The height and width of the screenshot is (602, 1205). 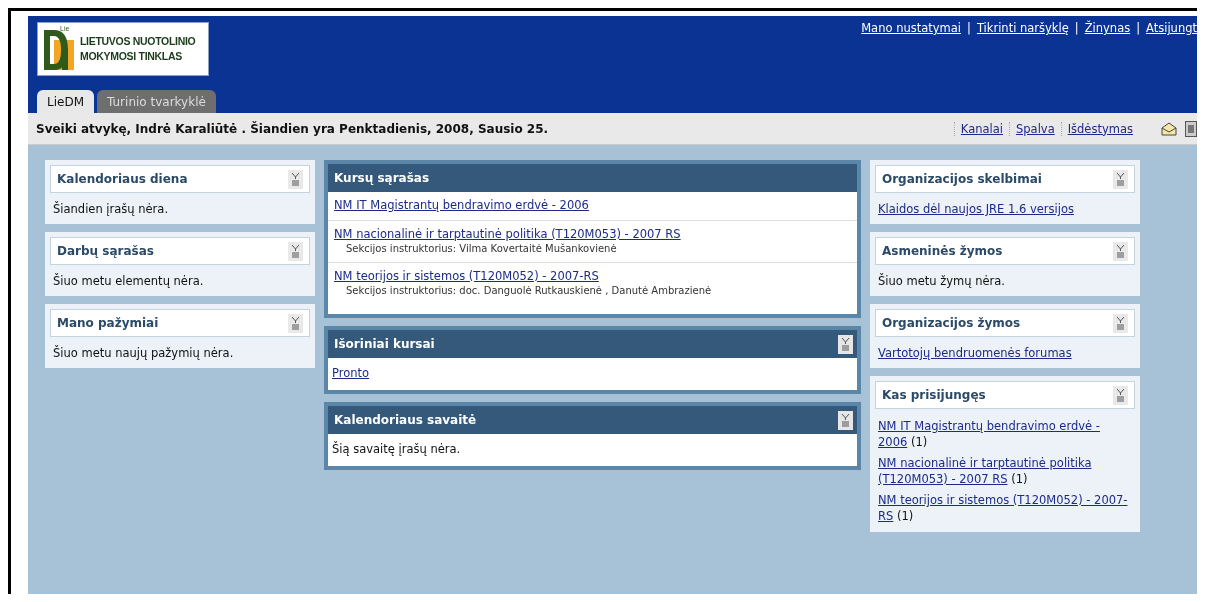 What do you see at coordinates (529, 290) in the screenshot?
I see `instructor-text: Sekcijos instruktorius: doc. Danguolė Rutkauskienė , Danutė Ambrazienė` at bounding box center [529, 290].